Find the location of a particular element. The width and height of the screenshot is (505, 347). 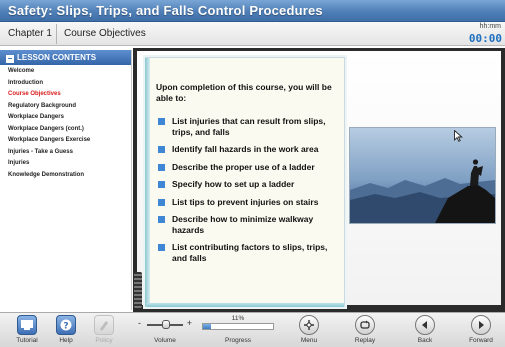

timer-label: hh:mm is located at coordinates (490, 26).